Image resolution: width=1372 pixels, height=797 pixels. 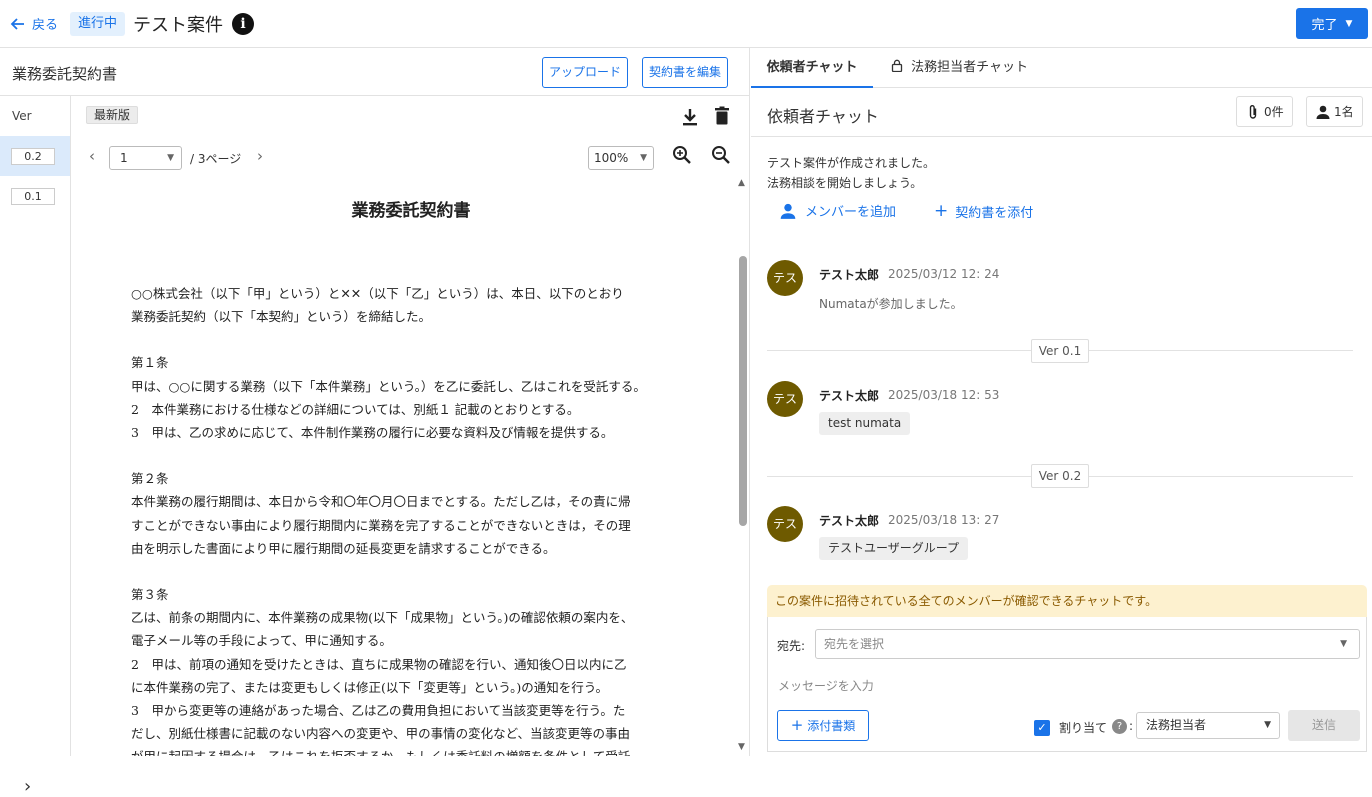 What do you see at coordinates (355, 409) in the screenshot?
I see `document-line: 2 本件業務における仕様などの詳細については、別紙１ 記載のとおりとする。` at bounding box center [355, 409].